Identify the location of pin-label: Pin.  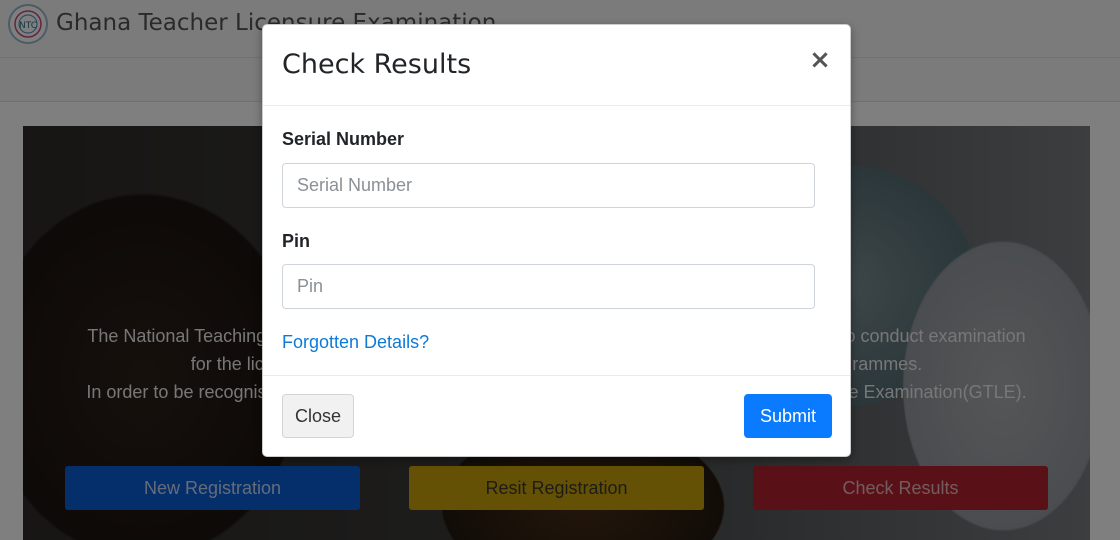
(296, 241).